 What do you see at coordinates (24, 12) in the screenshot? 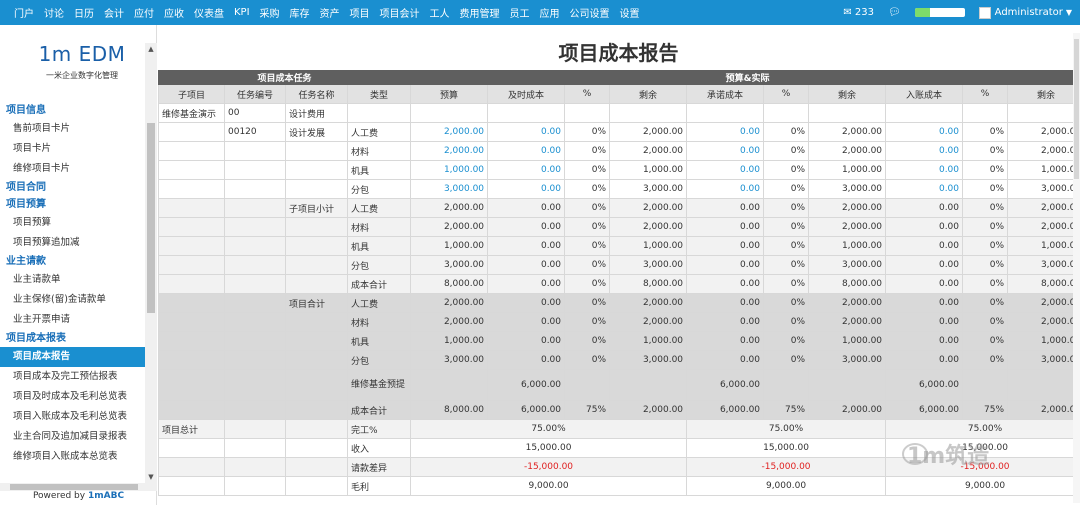
I see `top-menu-item: 门户` at bounding box center [24, 12].